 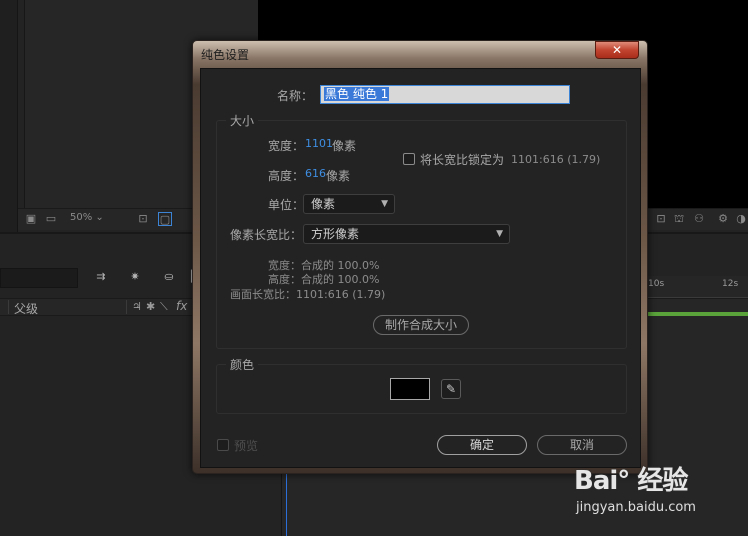 What do you see at coordinates (286, 205) in the screenshot?
I see `units-label: 单位：` at bounding box center [286, 205].